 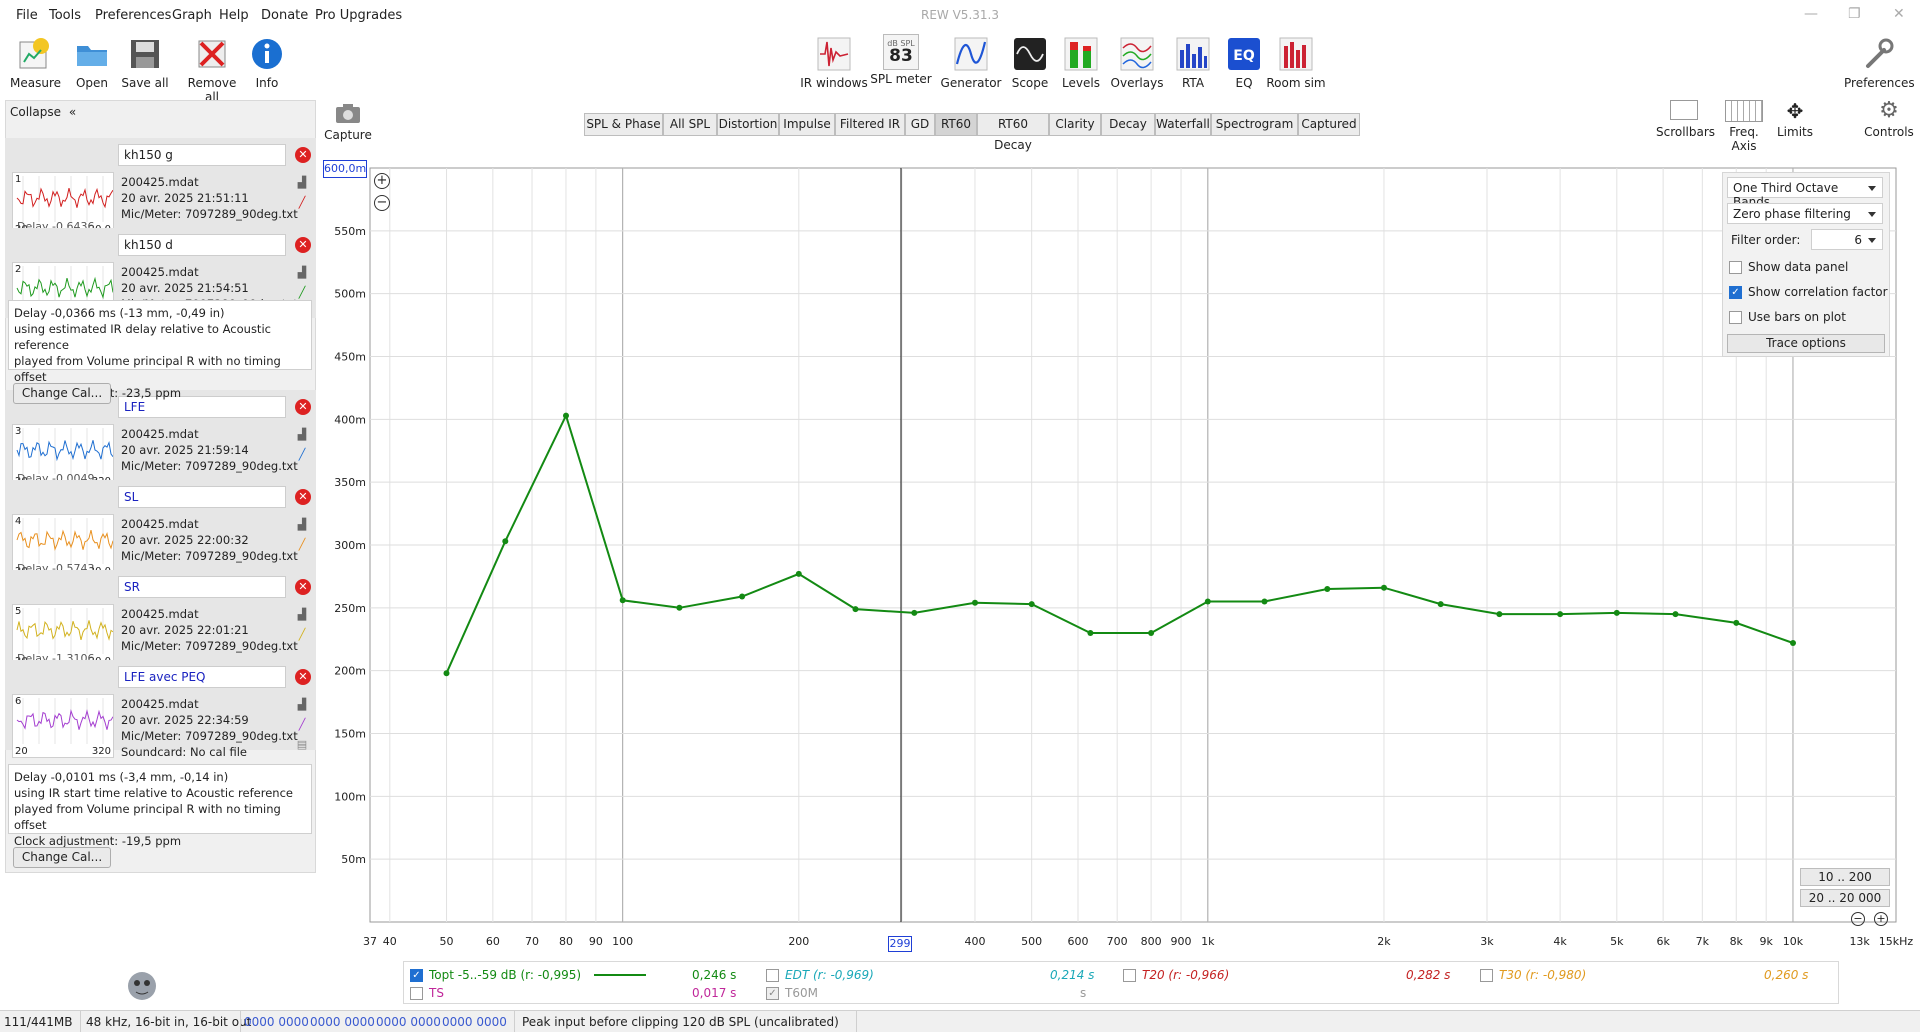 What do you see at coordinates (447, 941) in the screenshot?
I see `x-tick-label: 50` at bounding box center [447, 941].